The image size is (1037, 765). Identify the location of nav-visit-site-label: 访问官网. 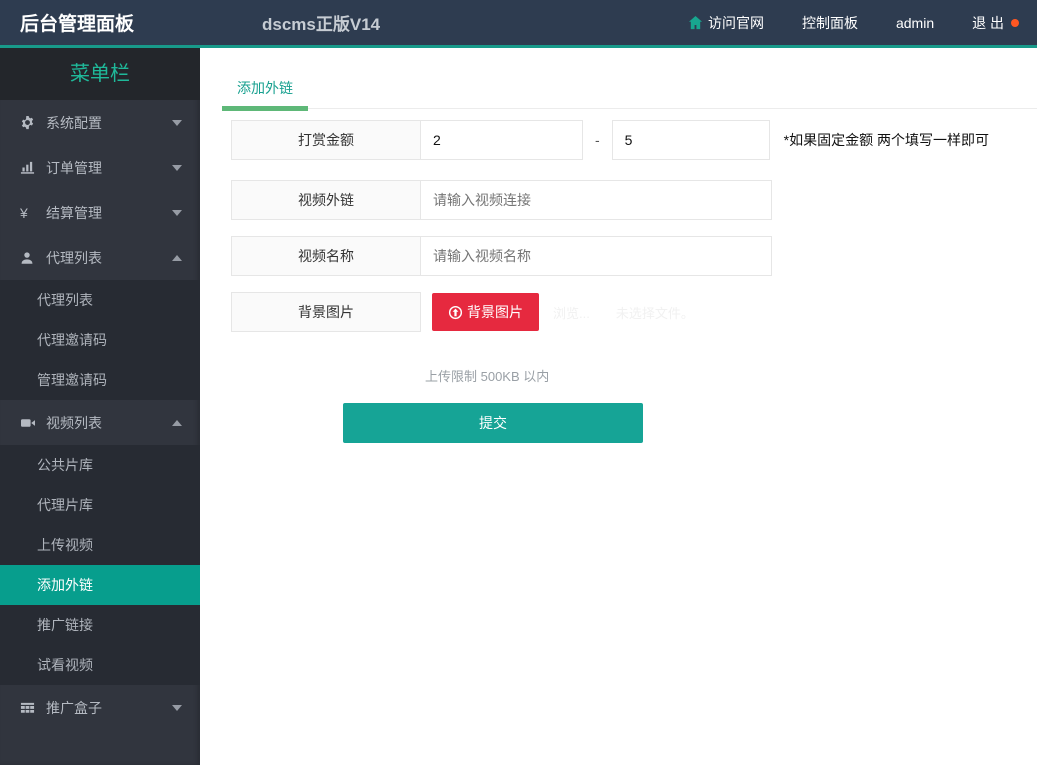
(735, 22).